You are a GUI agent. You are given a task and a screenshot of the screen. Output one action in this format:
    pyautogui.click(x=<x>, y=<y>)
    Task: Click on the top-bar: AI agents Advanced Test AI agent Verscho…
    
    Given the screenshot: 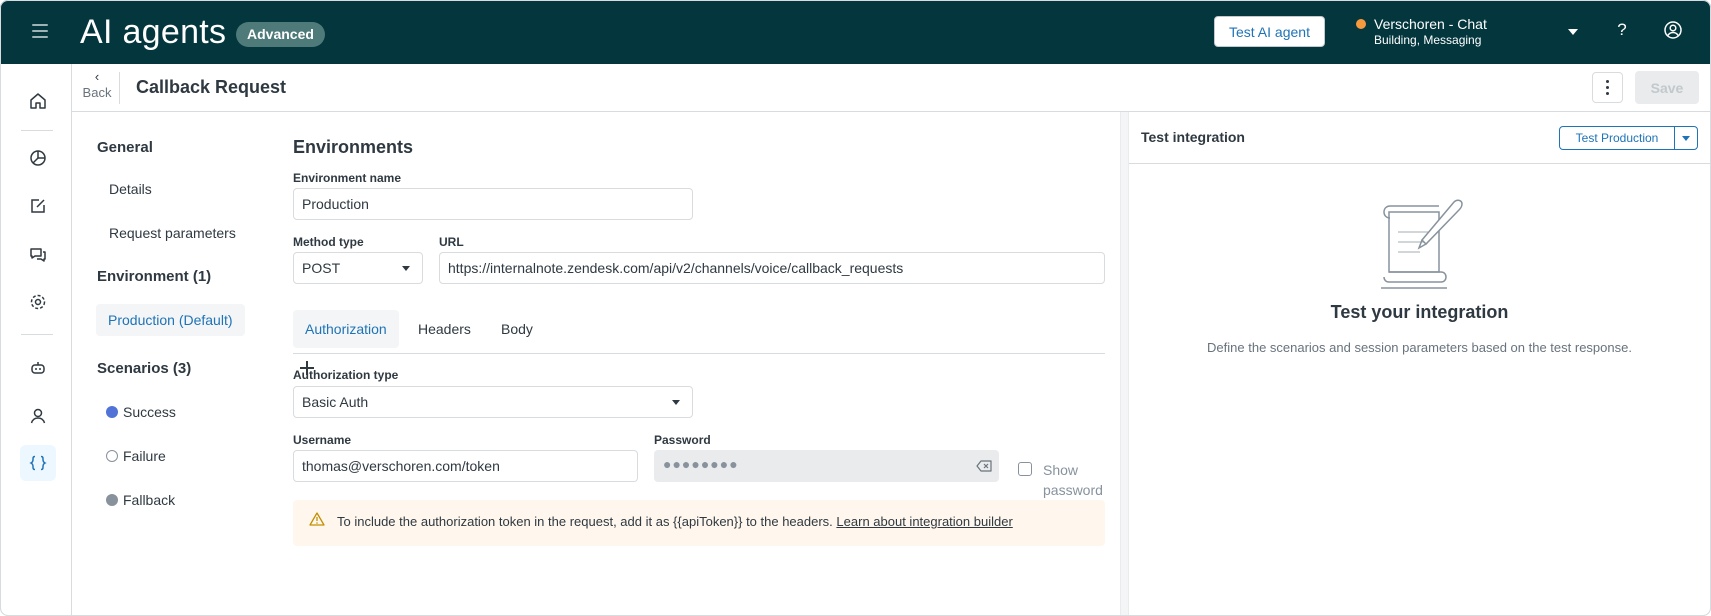 What is the action you would take?
    pyautogui.click(x=855, y=32)
    